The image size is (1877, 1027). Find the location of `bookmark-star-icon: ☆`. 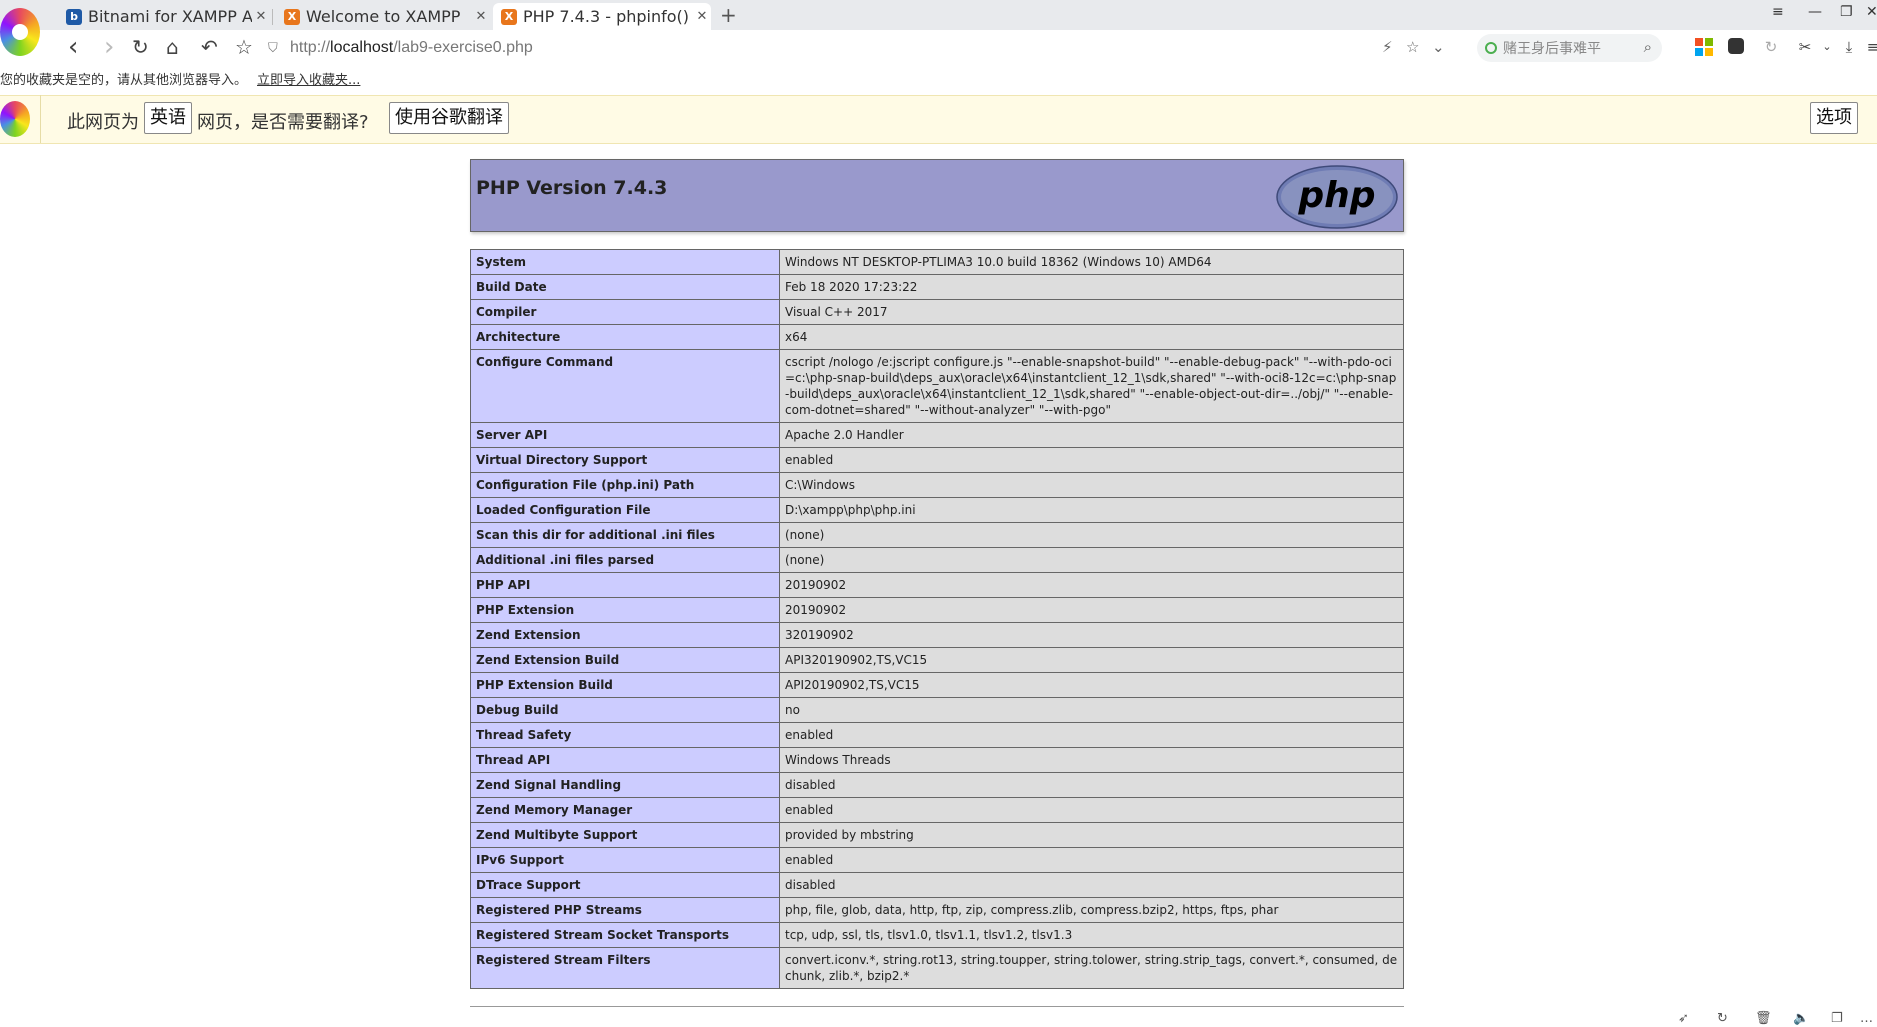

bookmark-star-icon: ☆ is located at coordinates (244, 47).